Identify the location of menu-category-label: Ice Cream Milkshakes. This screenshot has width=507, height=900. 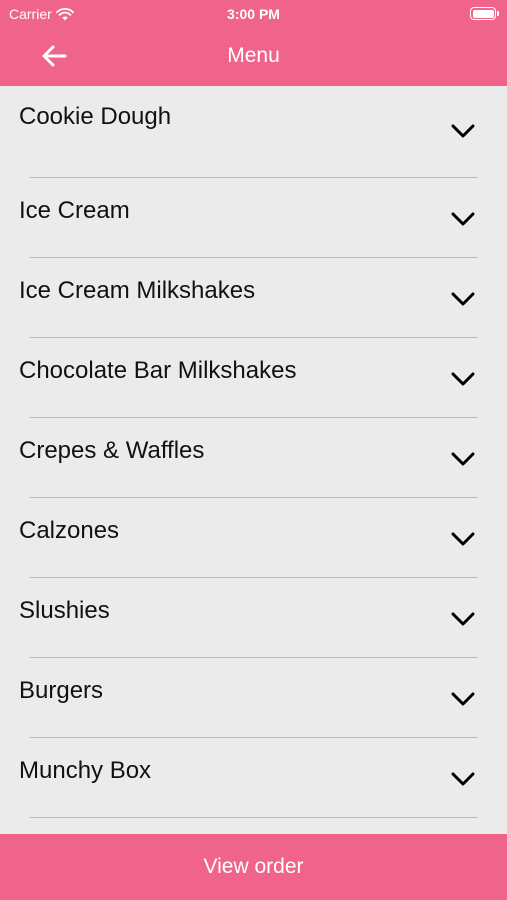
(137, 290).